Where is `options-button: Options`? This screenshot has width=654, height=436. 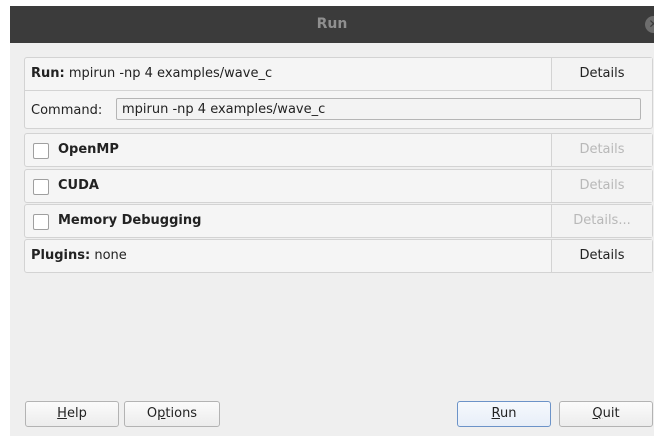
options-button: Options is located at coordinates (172, 414).